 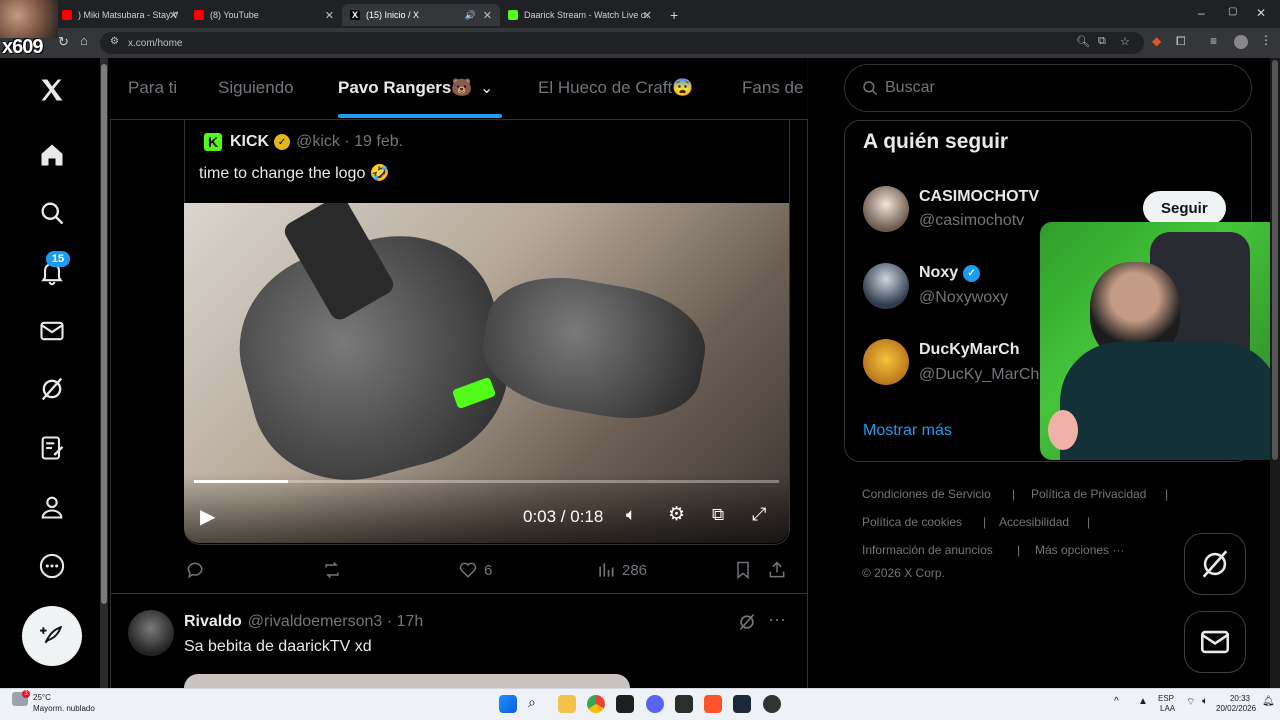 What do you see at coordinates (625, 704) in the screenshot?
I see `terminal-icon` at bounding box center [625, 704].